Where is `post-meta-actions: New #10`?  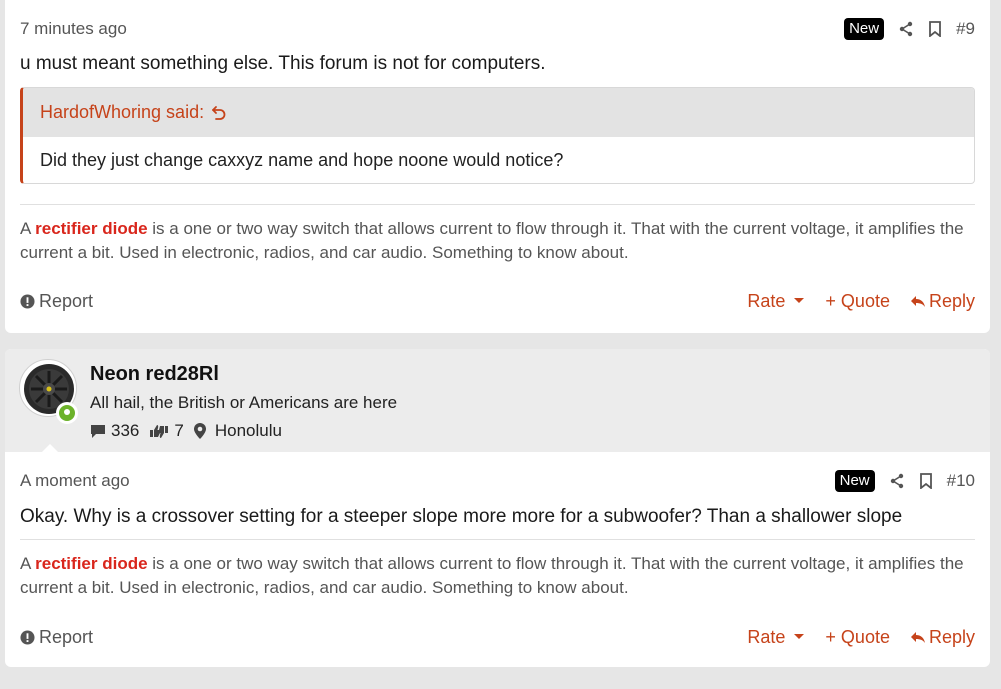 post-meta-actions: New #10 is located at coordinates (904, 481).